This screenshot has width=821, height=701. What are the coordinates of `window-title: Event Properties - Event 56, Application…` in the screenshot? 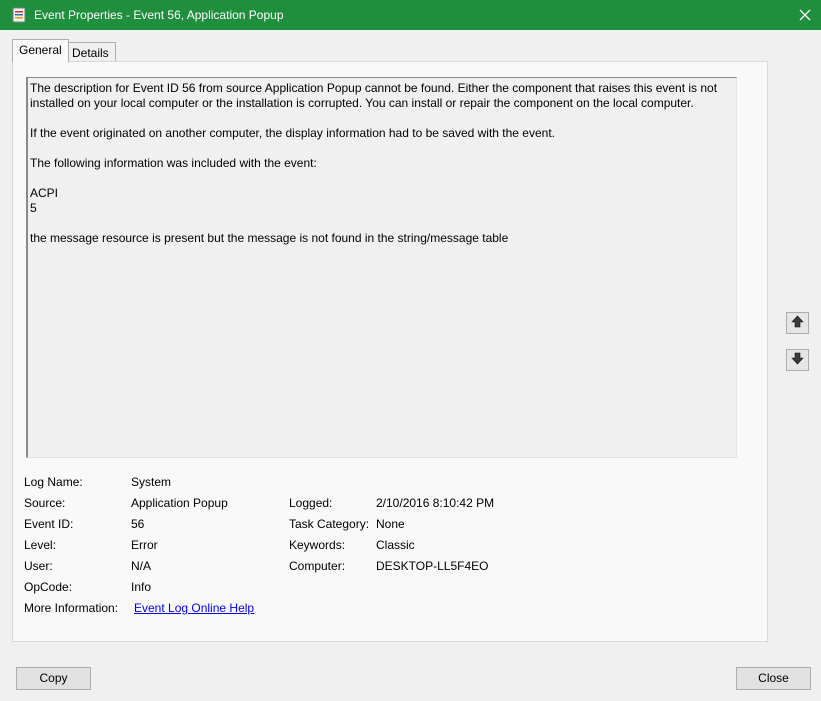 It's located at (159, 15).